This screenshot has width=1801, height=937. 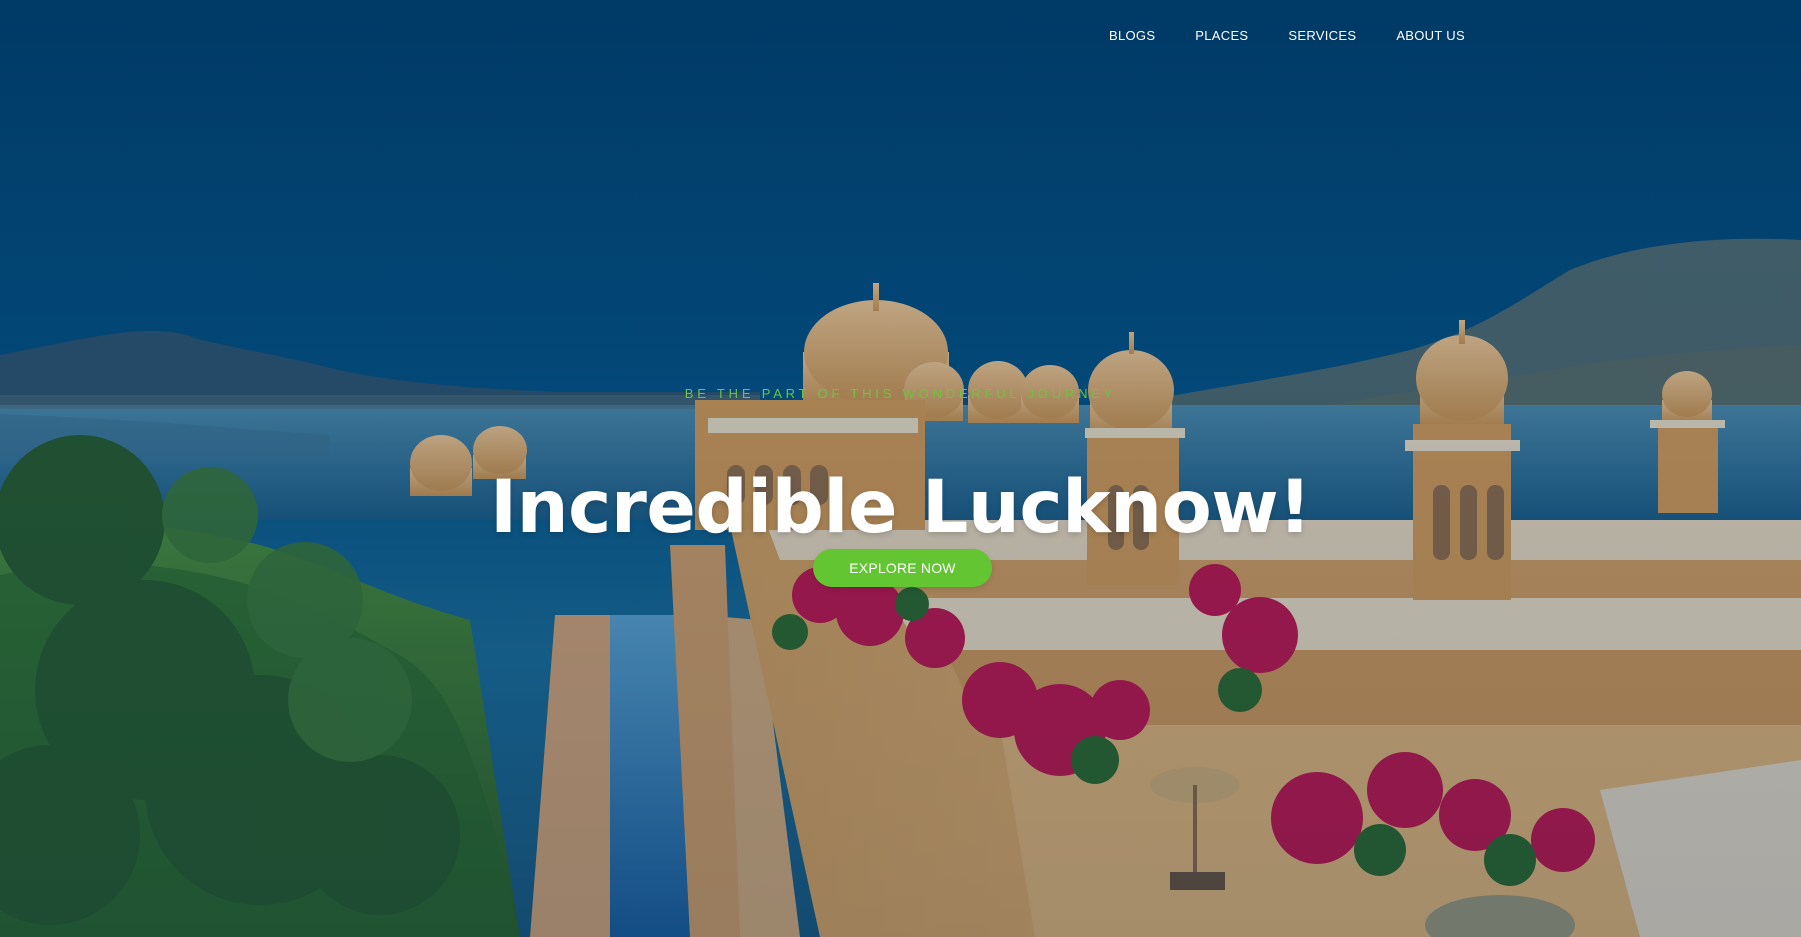 I want to click on nav-link-places: PLACES, so click(x=1221, y=35).